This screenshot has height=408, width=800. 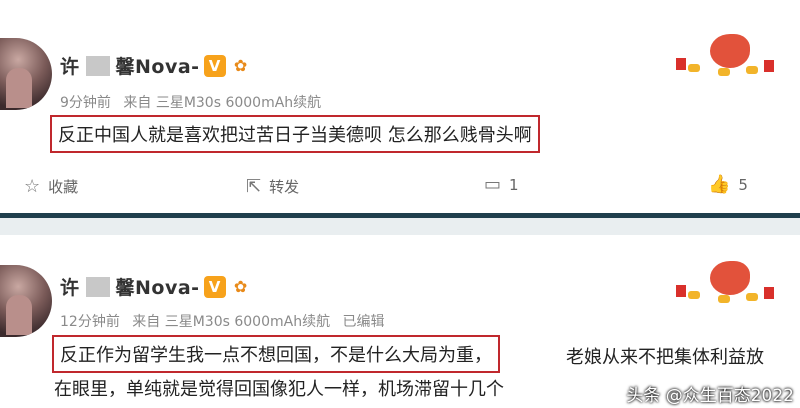 What do you see at coordinates (284, 187) in the screenshot?
I see `repost-label: 转发` at bounding box center [284, 187].